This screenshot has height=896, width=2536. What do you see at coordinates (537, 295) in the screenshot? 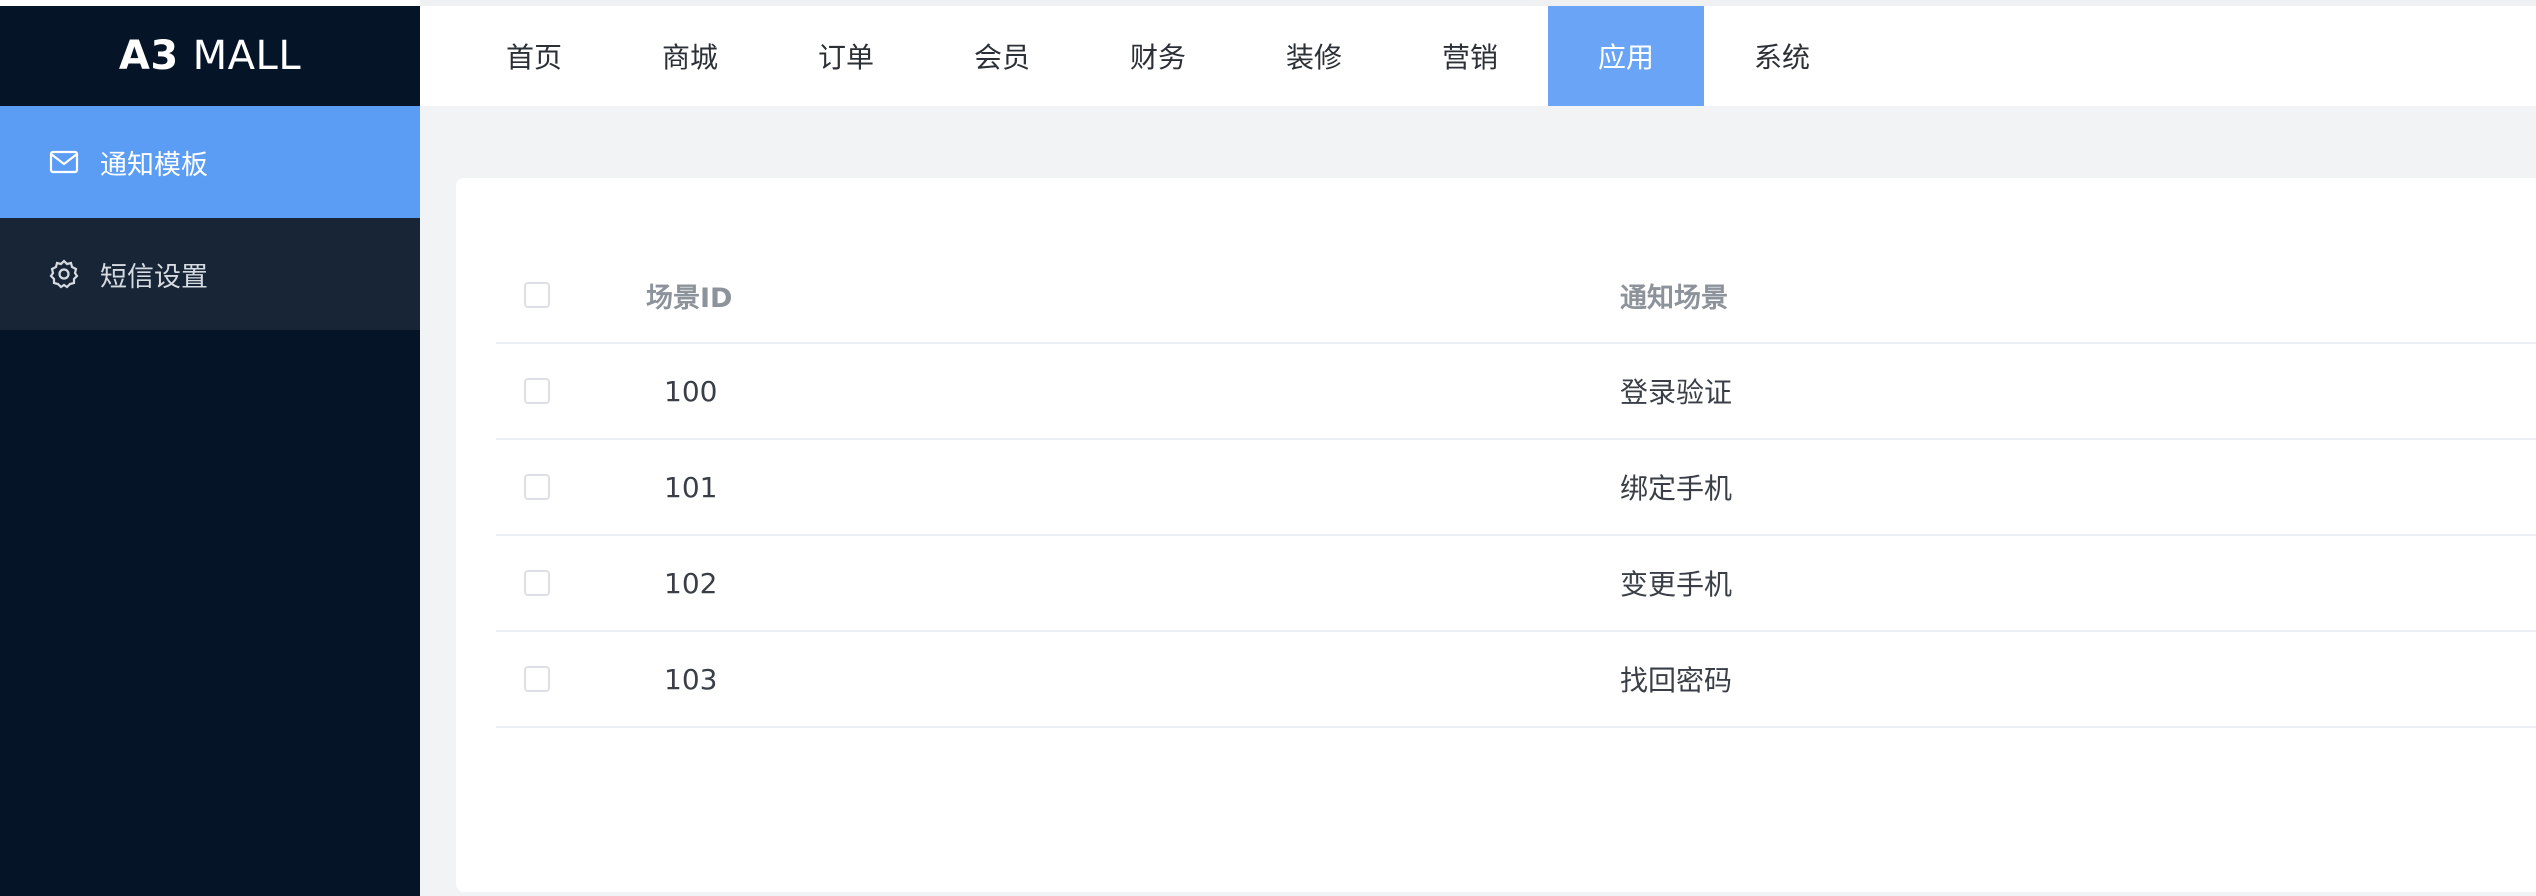
I see `select-all-checkbox` at bounding box center [537, 295].